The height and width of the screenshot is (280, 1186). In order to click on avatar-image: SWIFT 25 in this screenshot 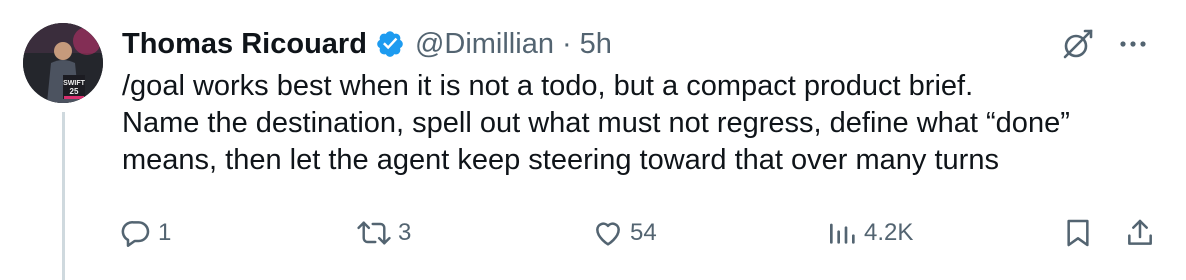, I will do `click(63, 63)`.